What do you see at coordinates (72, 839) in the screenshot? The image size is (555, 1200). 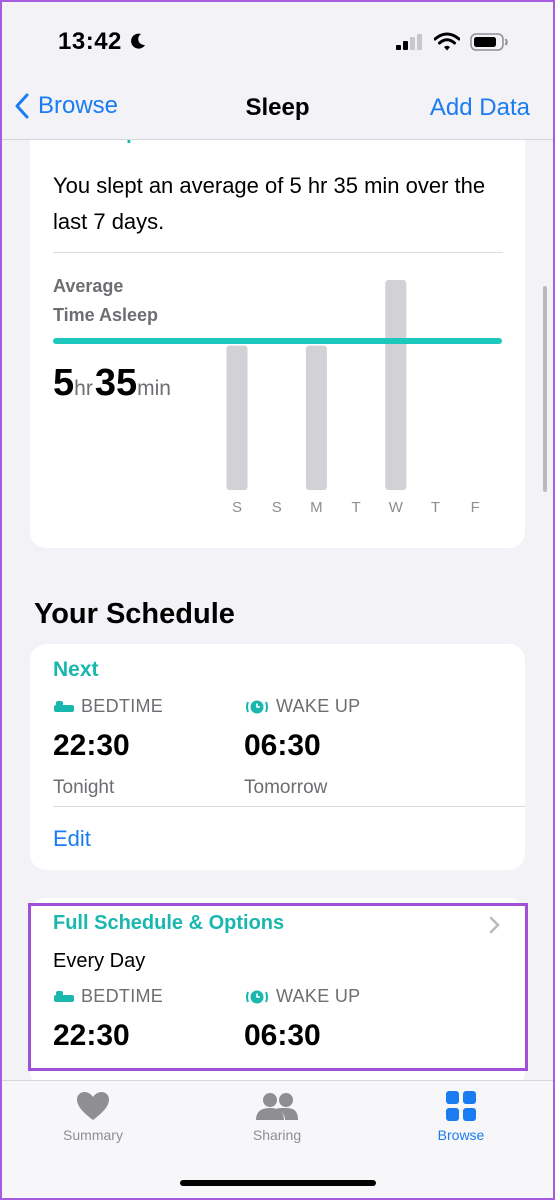 I see `edit-button: Edit` at bounding box center [72, 839].